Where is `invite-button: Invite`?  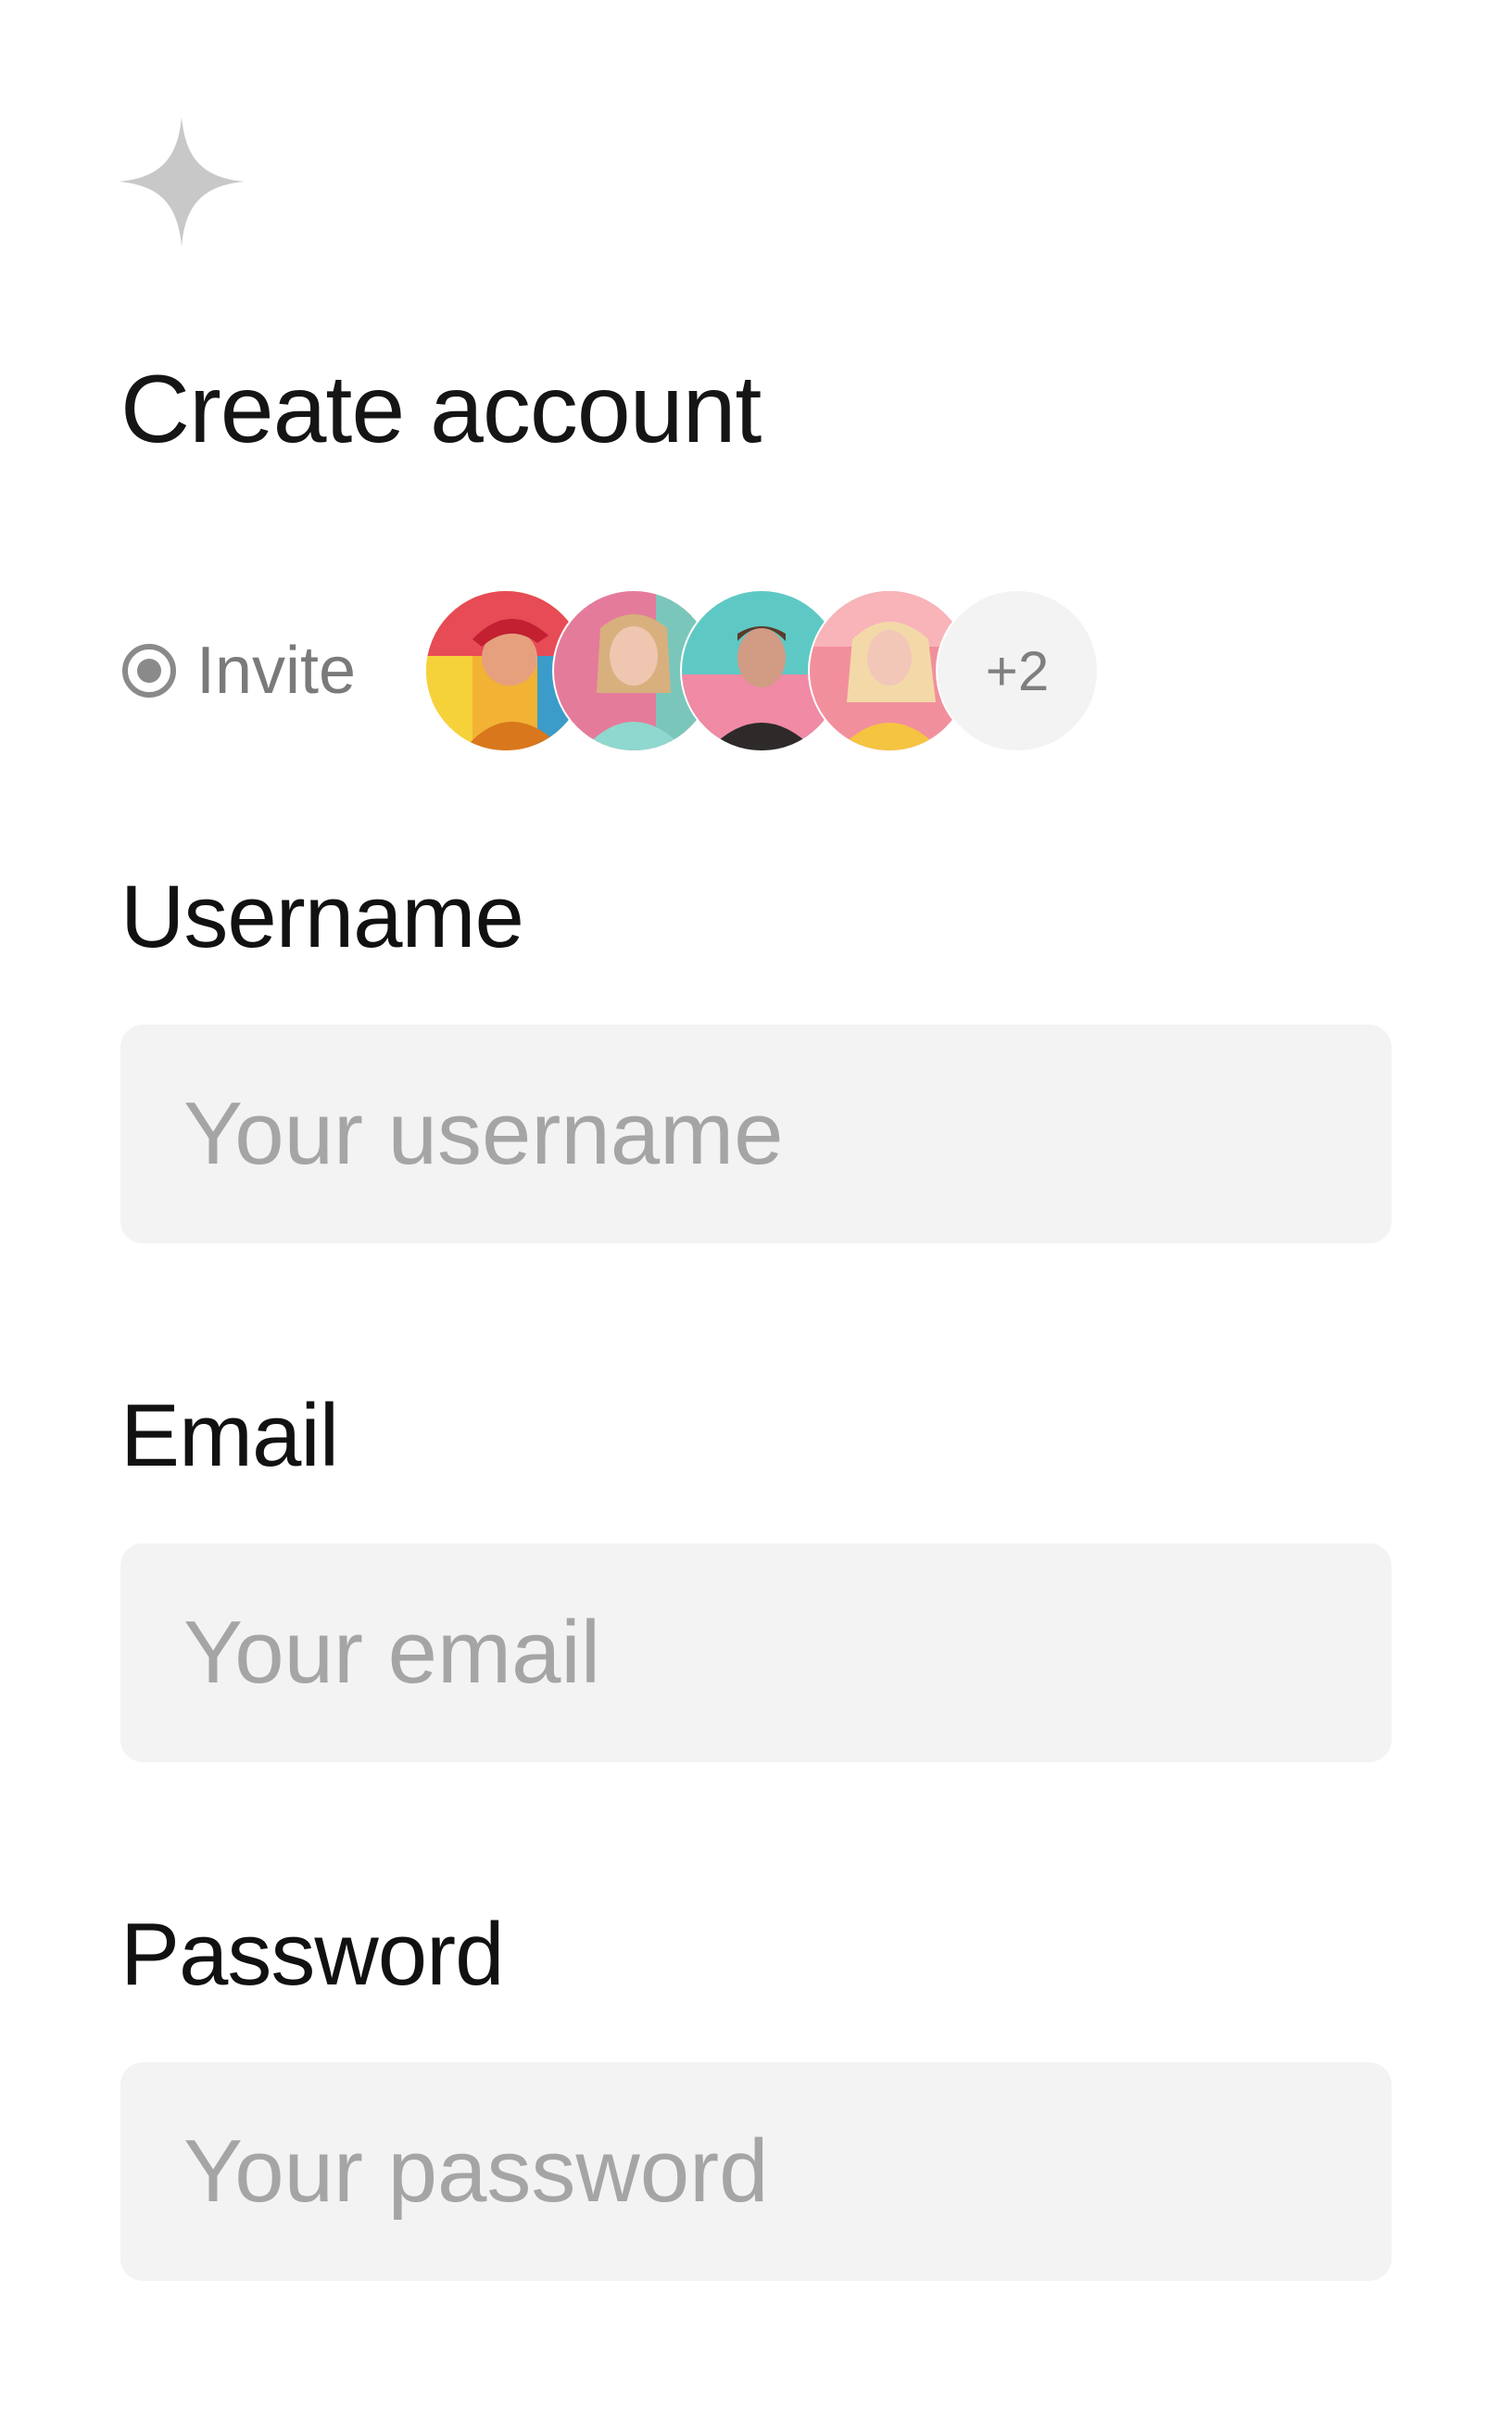 invite-button: Invite is located at coordinates (238, 670).